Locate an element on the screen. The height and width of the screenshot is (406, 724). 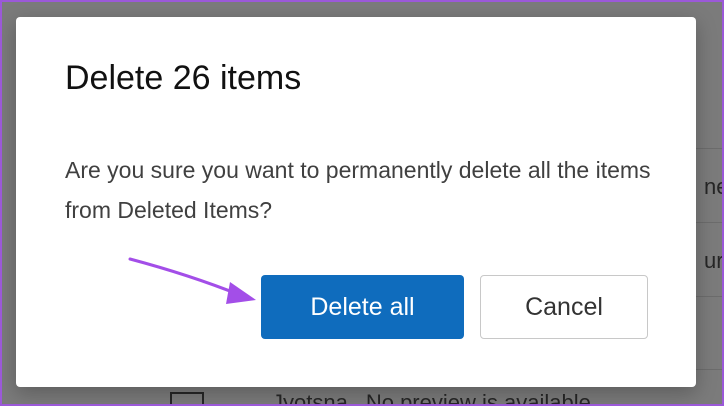
contact-card-icon is located at coordinates (187, 399).